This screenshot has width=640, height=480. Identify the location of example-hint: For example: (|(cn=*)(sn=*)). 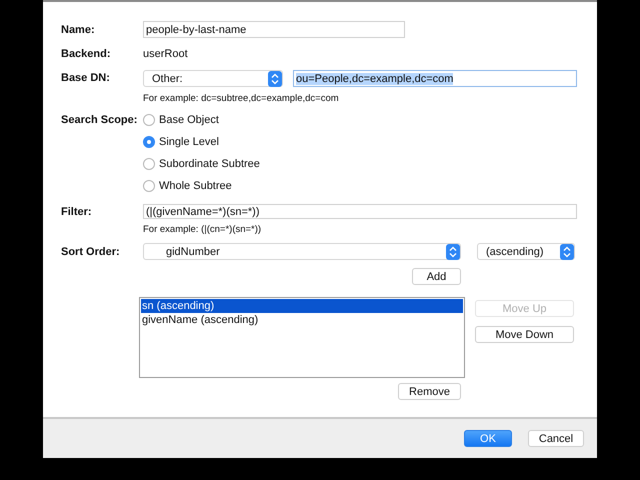
(202, 229).